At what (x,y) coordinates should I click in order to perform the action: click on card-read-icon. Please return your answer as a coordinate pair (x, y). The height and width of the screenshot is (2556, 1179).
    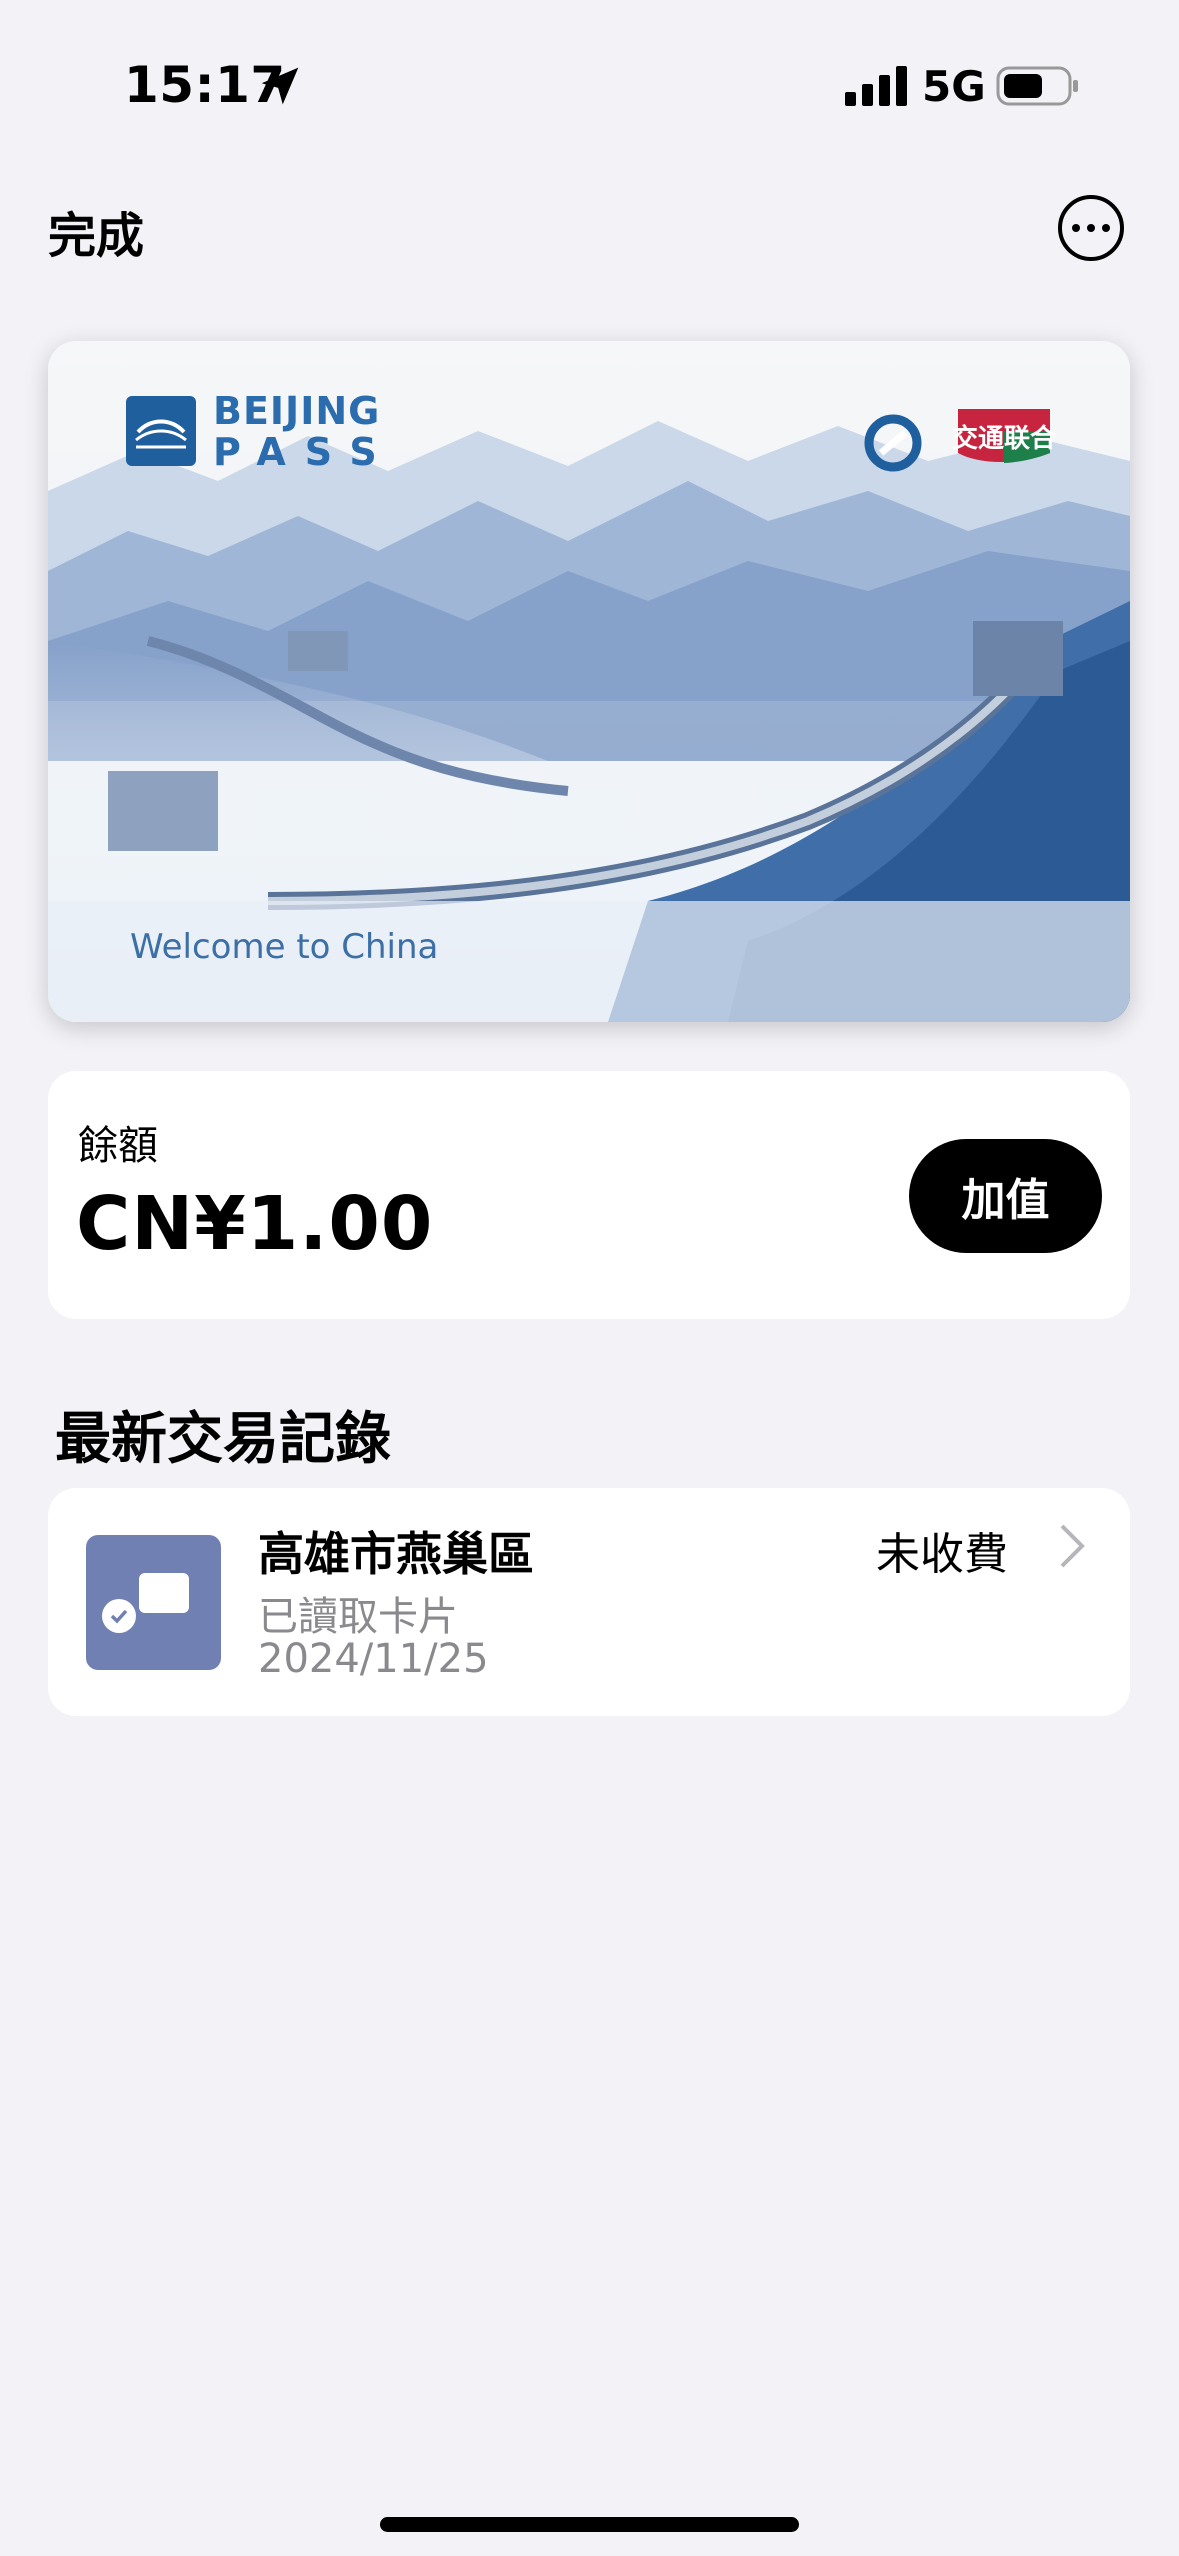
    Looking at the image, I should click on (153, 1602).